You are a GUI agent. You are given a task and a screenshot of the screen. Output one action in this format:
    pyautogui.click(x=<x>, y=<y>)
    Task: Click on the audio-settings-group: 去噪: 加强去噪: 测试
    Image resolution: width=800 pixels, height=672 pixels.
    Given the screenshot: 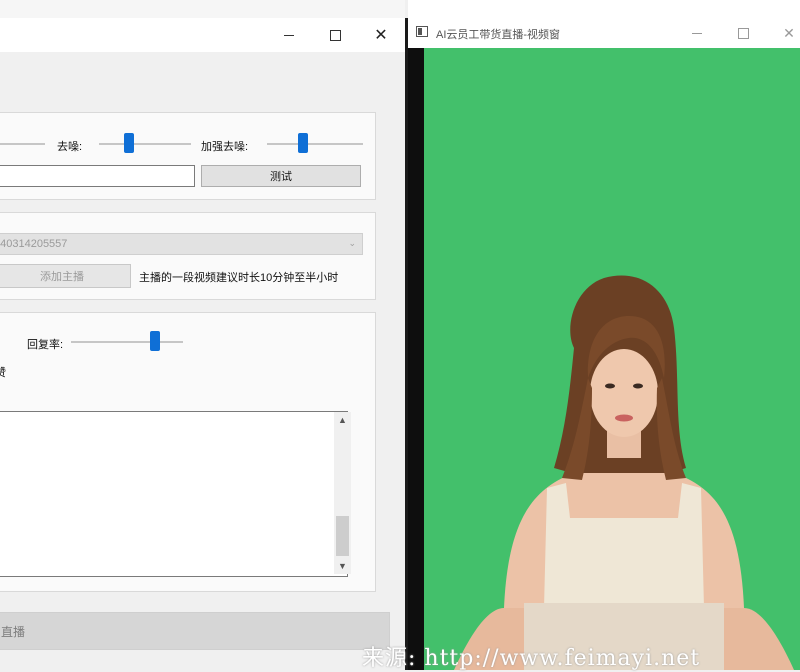 What is the action you would take?
    pyautogui.click(x=188, y=156)
    